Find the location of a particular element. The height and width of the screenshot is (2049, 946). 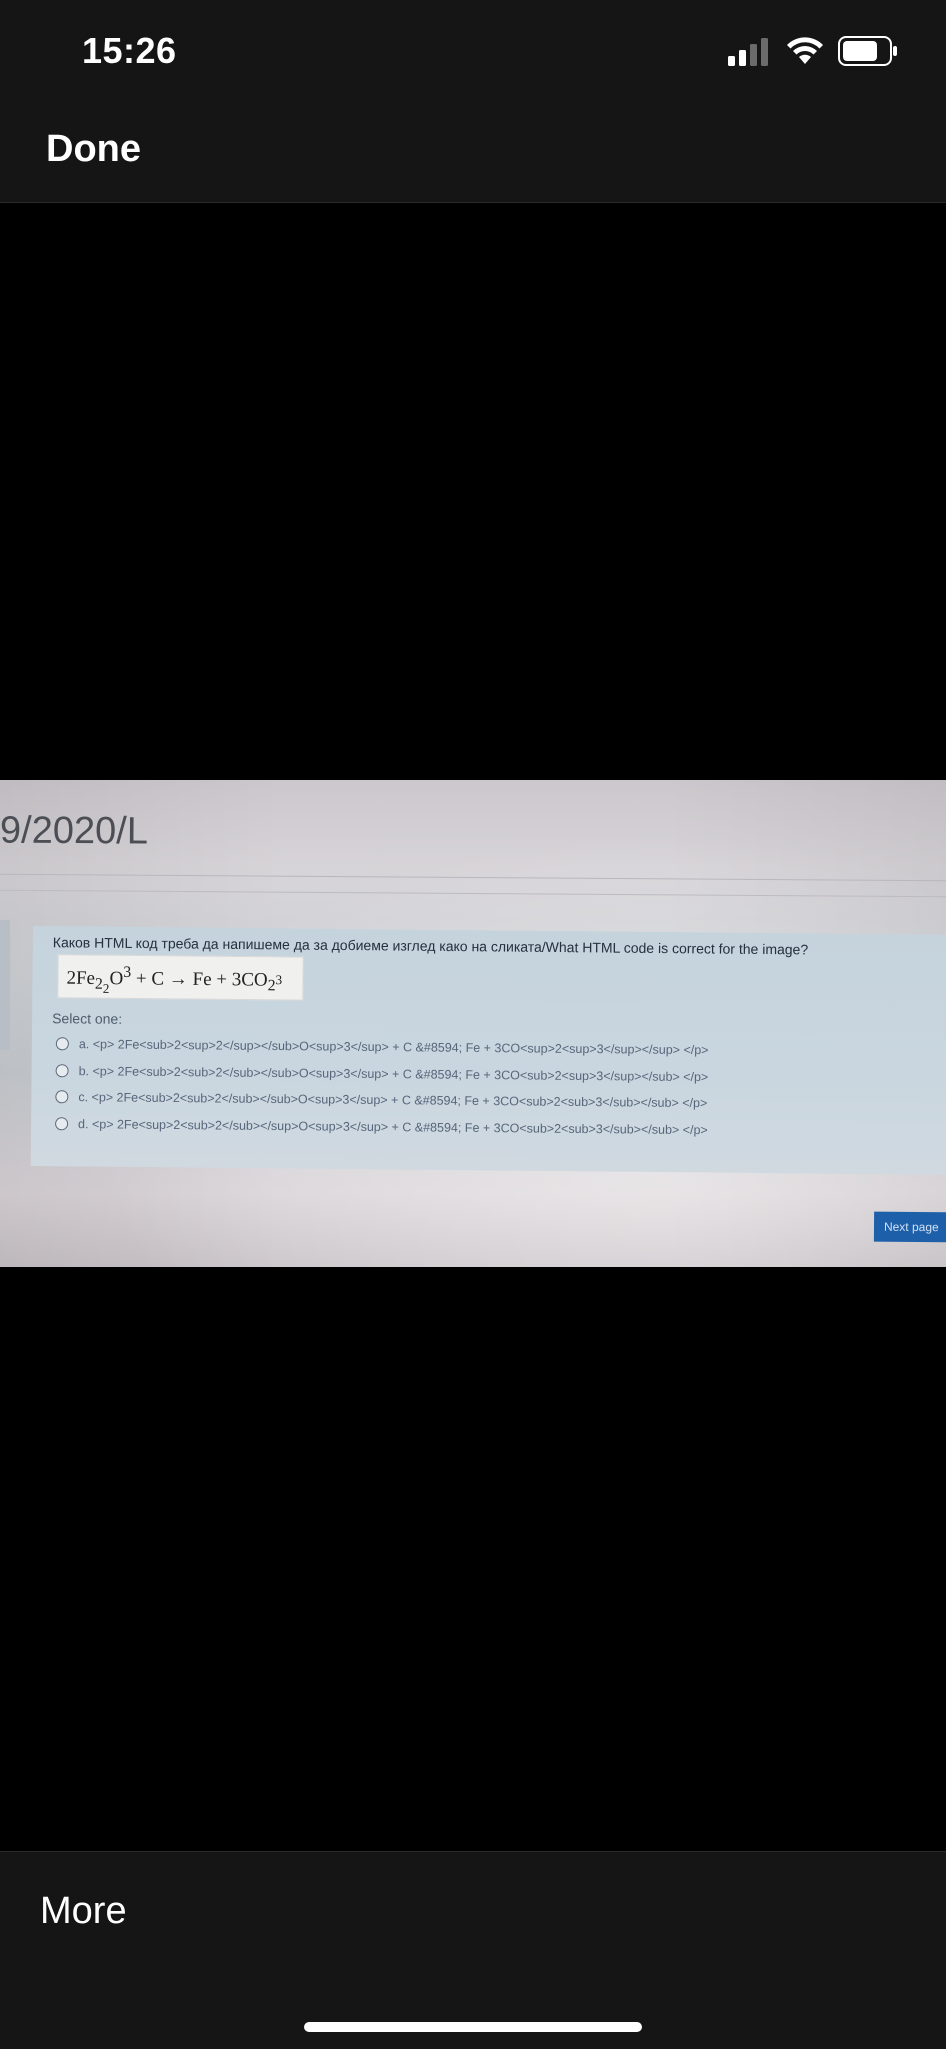

breadcrumb: 9/2020/L is located at coordinates (74, 831).